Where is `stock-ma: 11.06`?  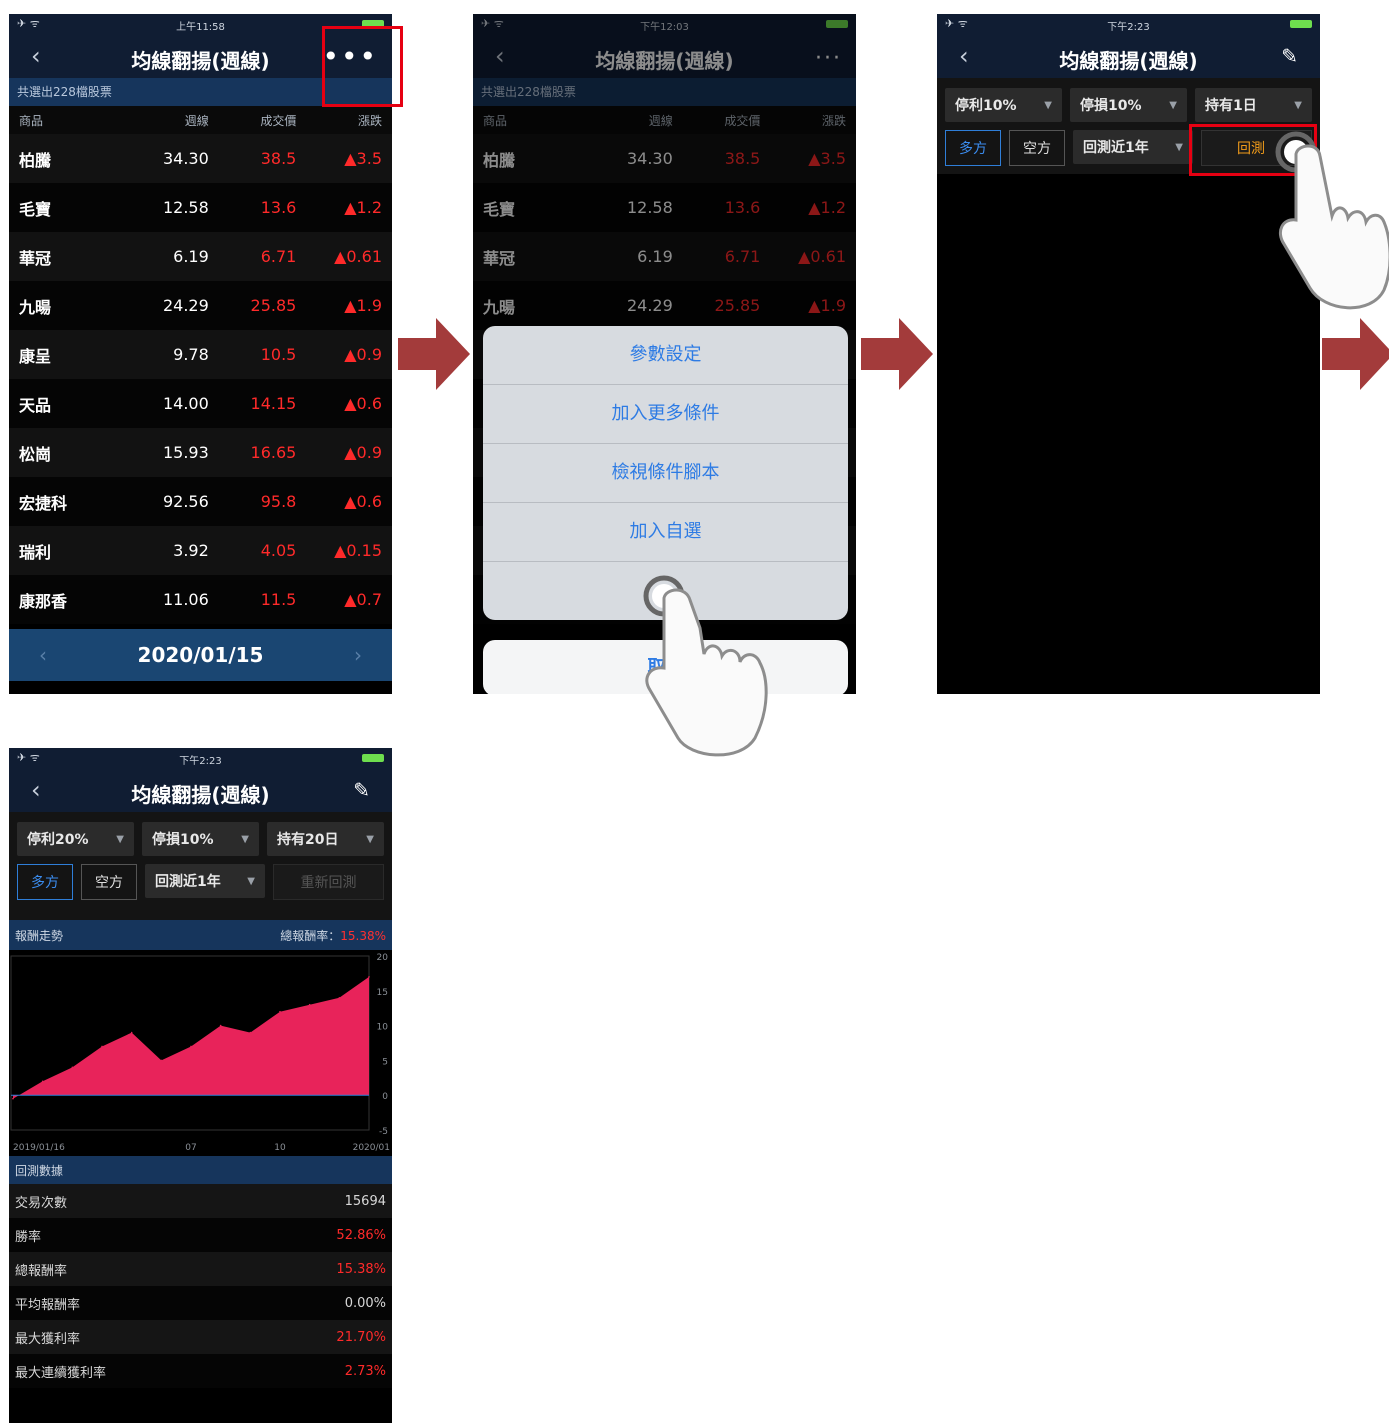
stock-ma: 11.06 is located at coordinates (185, 599).